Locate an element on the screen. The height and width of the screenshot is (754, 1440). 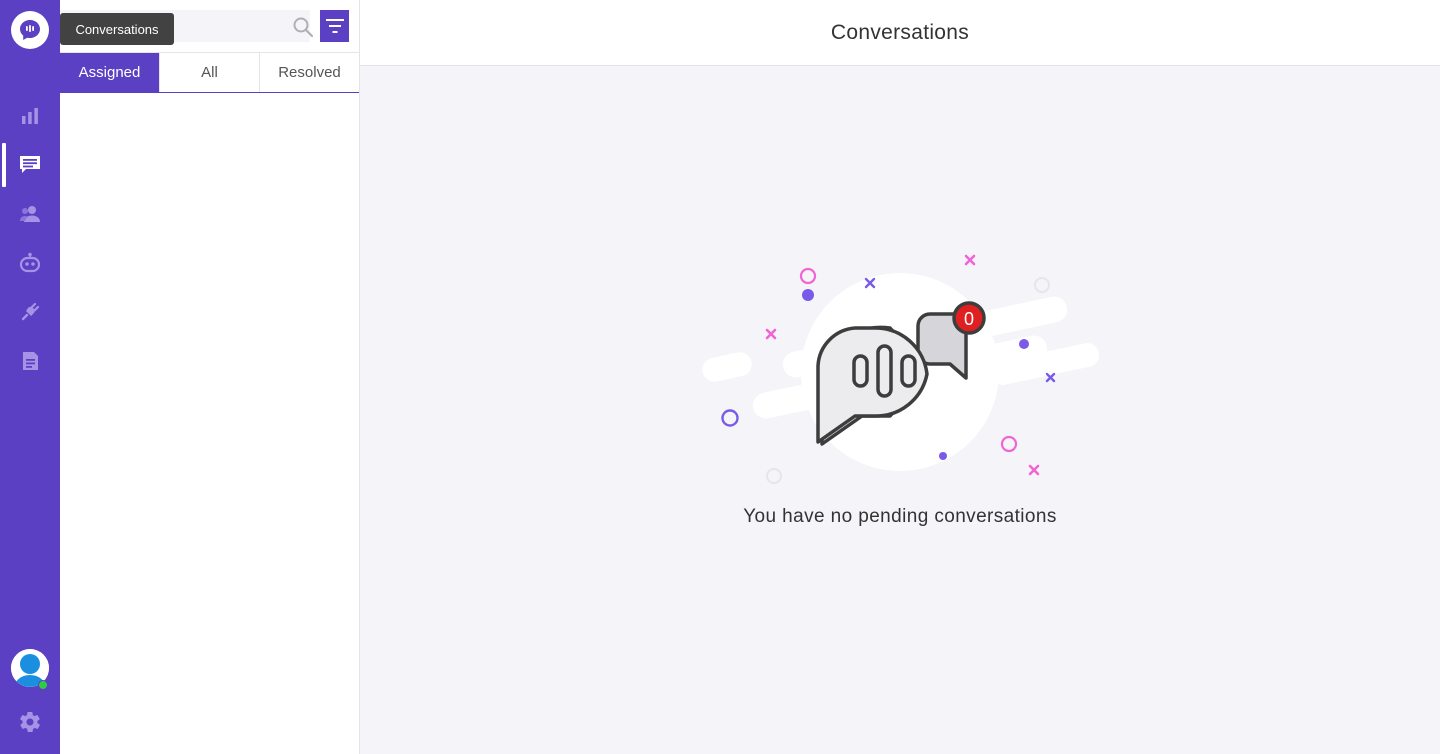
tab-all: All is located at coordinates (210, 72).